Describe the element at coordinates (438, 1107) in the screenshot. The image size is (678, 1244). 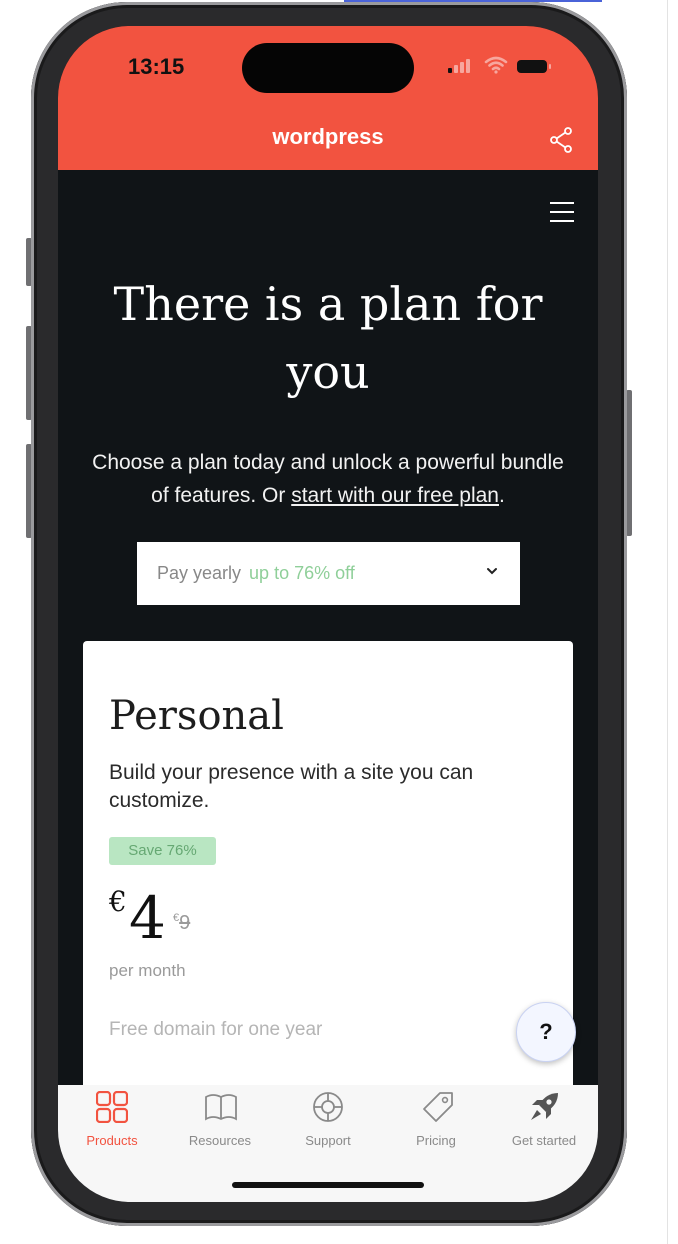
I see `tag-icon` at that location.